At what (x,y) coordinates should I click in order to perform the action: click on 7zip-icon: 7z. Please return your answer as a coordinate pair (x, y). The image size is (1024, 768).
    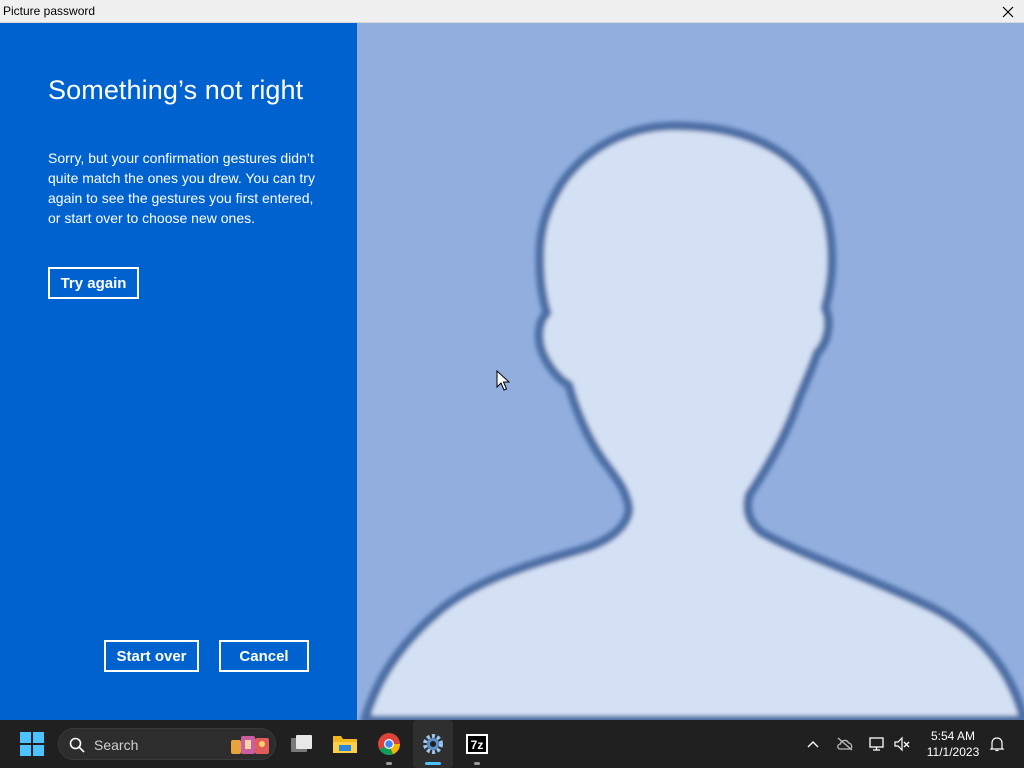
    Looking at the image, I should click on (477, 744).